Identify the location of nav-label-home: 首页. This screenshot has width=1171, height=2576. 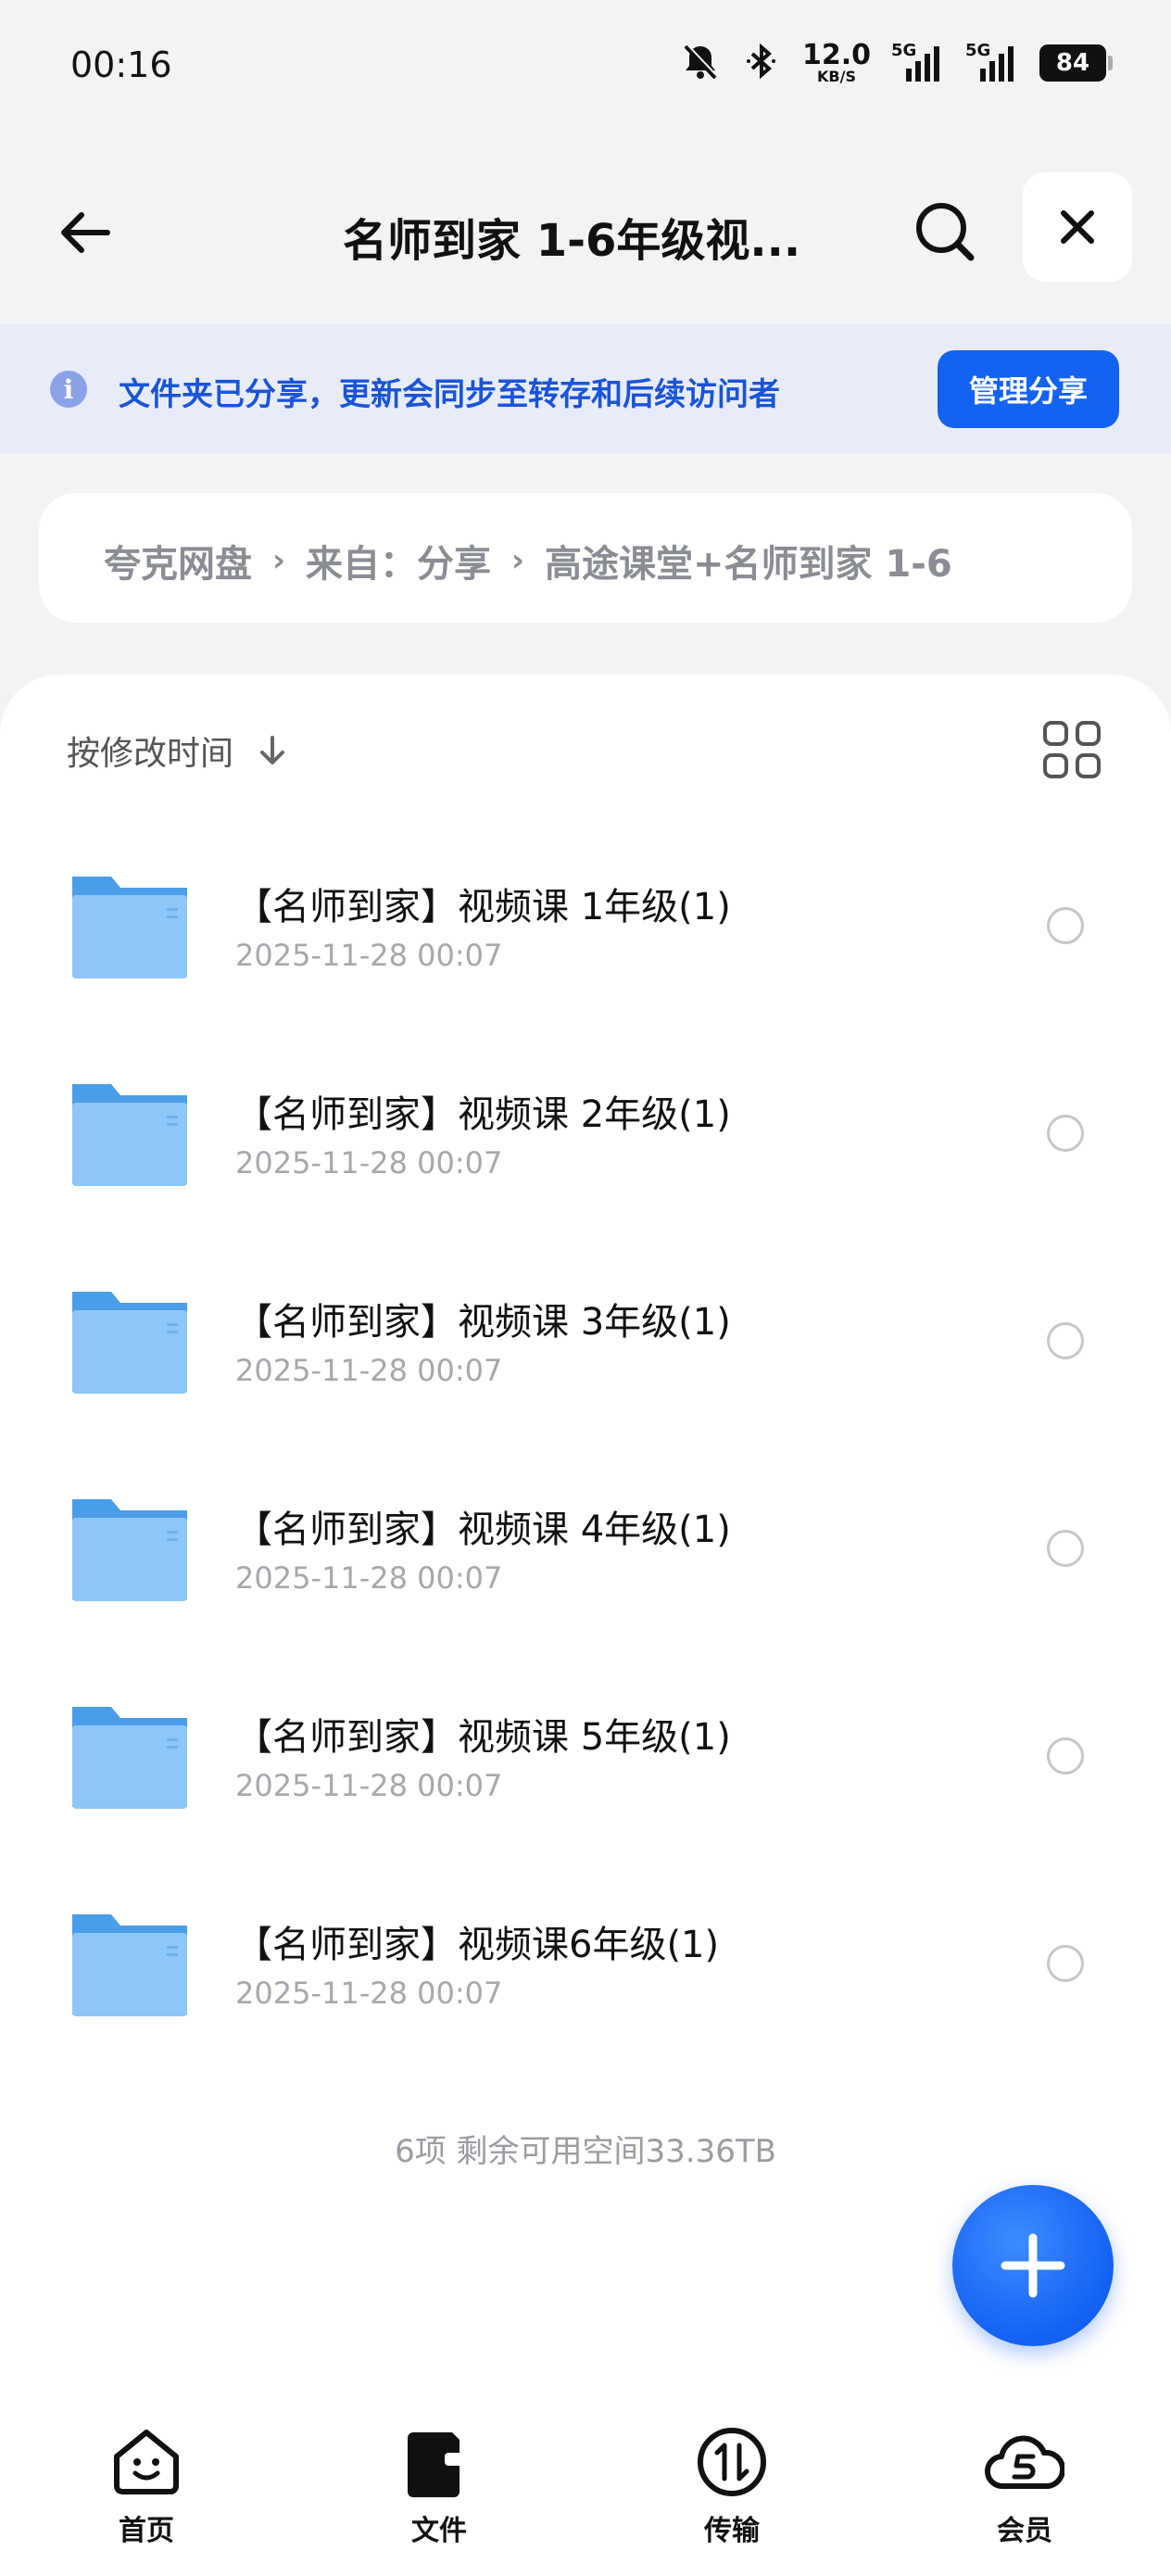
(147, 2531).